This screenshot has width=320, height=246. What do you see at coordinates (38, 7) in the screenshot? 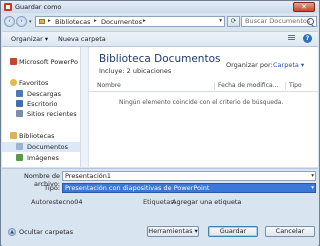
I see `window-title: Guardar como` at bounding box center [38, 7].